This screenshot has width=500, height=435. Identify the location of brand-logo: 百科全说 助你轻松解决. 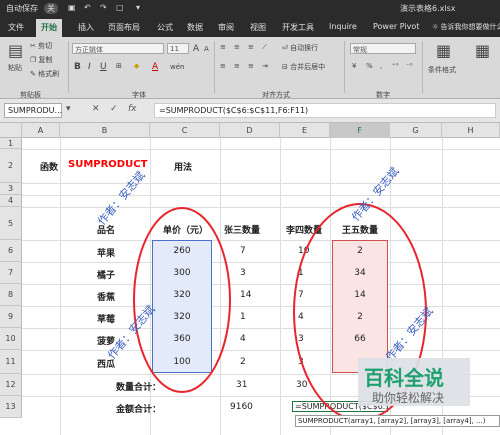
(414, 382).